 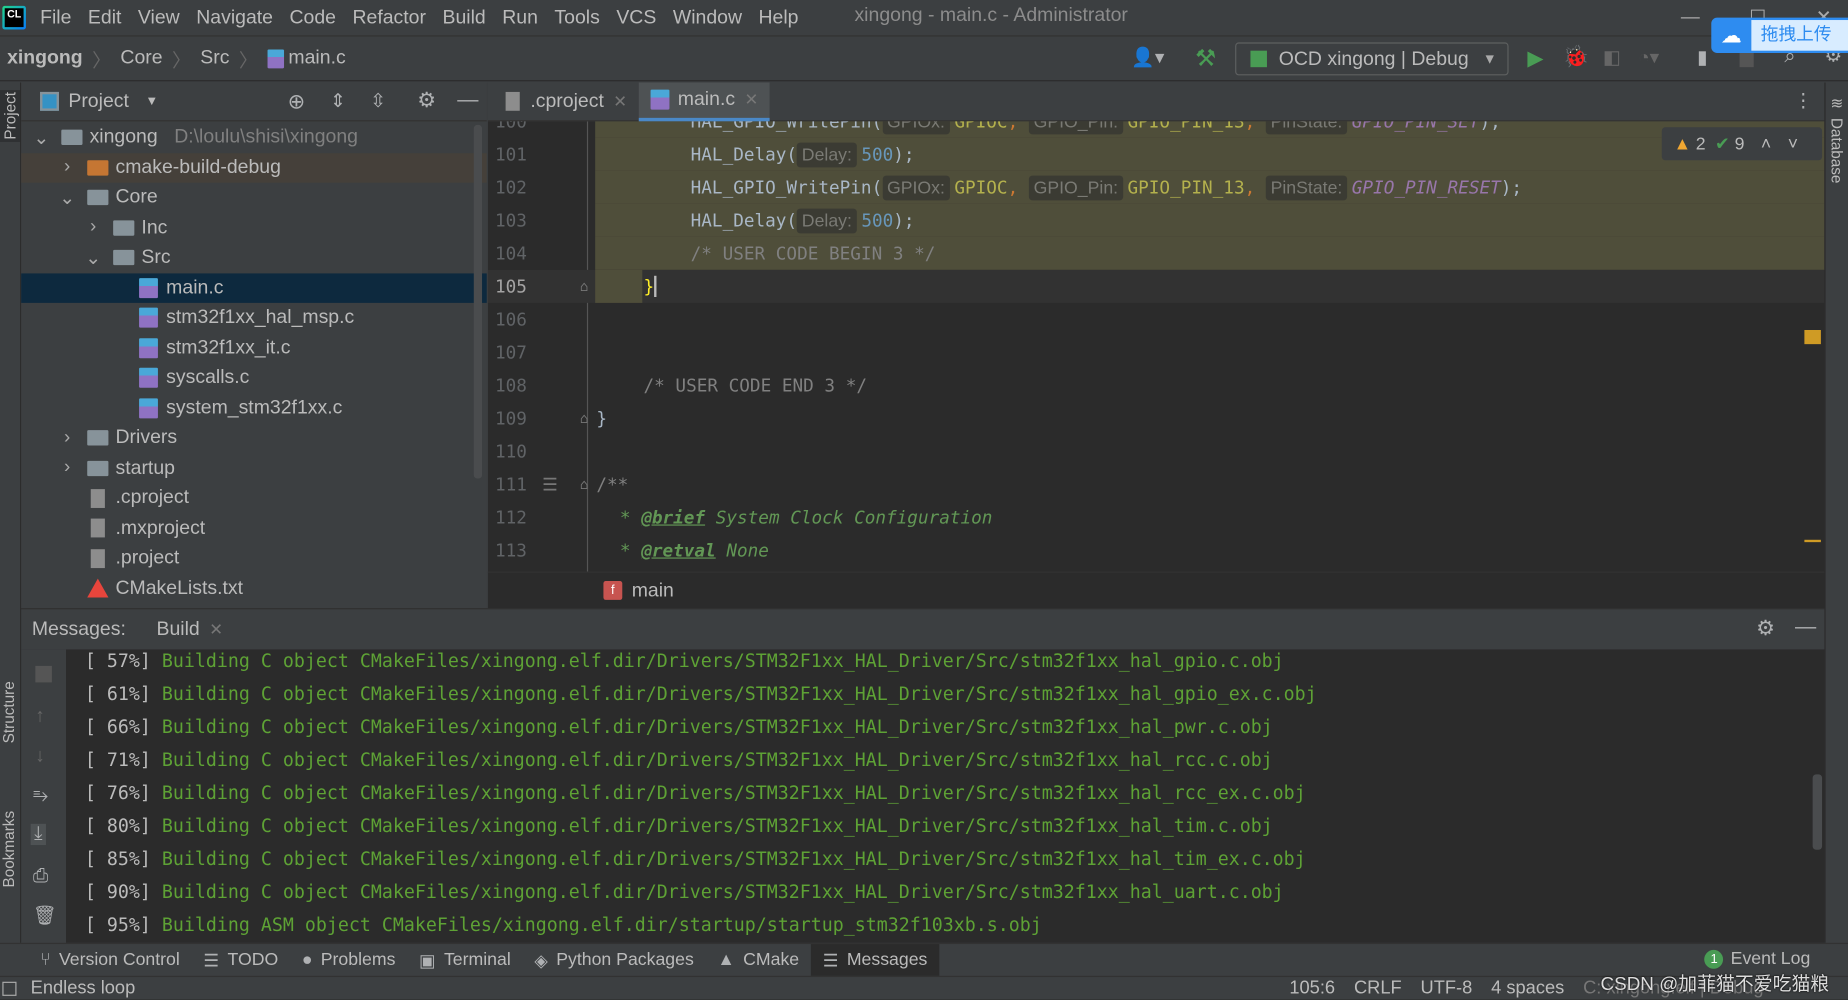 What do you see at coordinates (254, 317) in the screenshot?
I see `tree-item: stm32f1xx_hal_msp.c` at bounding box center [254, 317].